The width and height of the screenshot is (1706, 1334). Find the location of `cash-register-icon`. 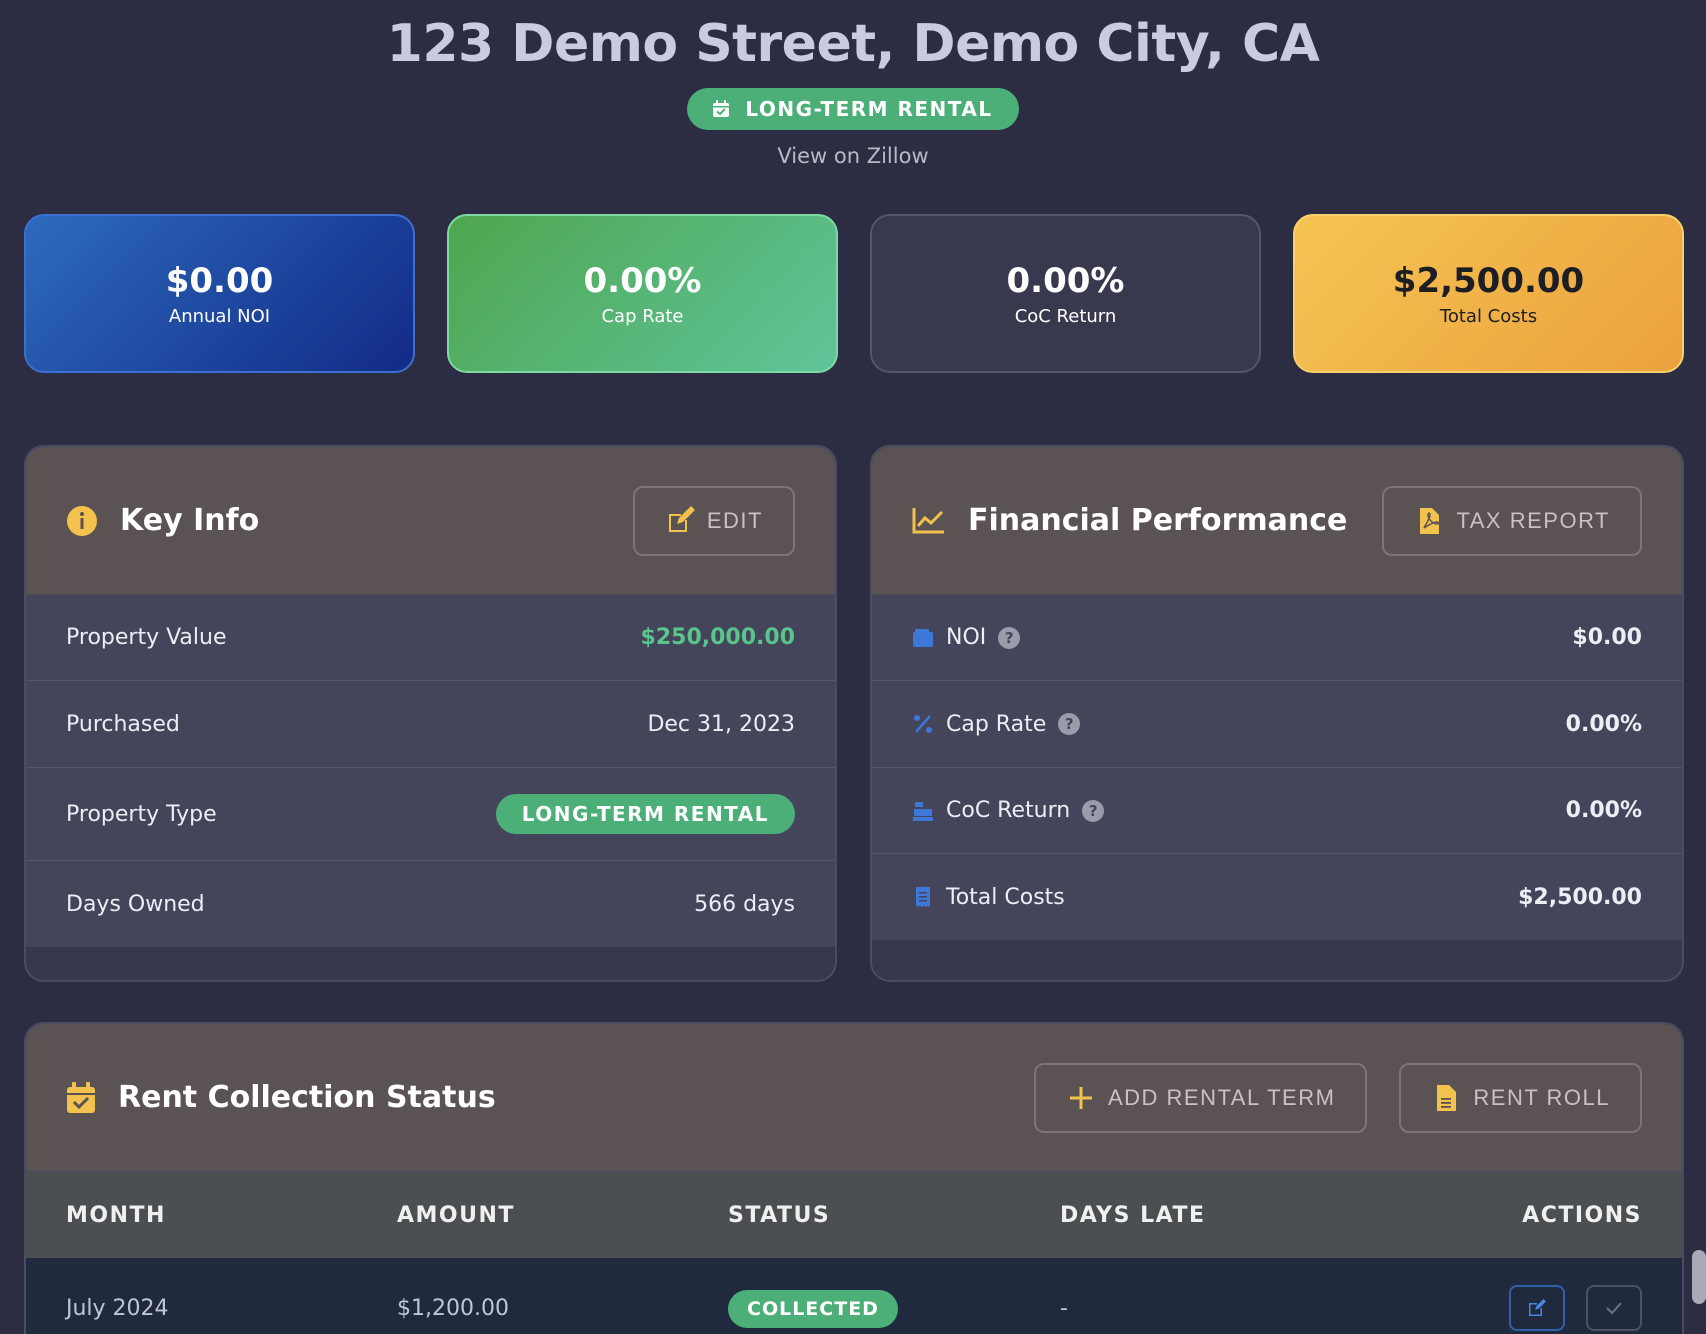

cash-register-icon is located at coordinates (923, 811).